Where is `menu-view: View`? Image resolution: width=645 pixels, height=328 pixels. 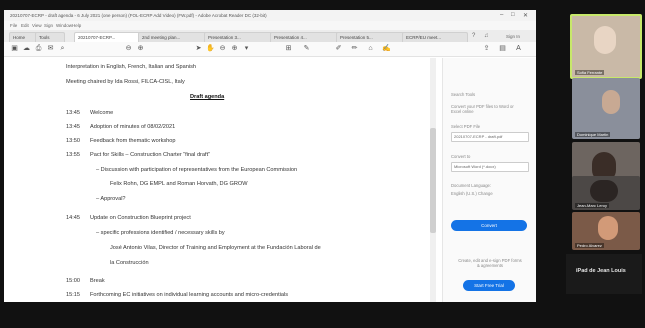
menu-view: View is located at coordinates (37, 25).